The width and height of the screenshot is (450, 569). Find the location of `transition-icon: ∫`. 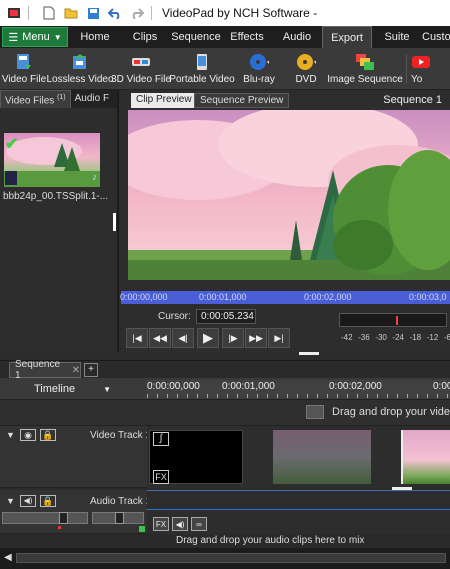

transition-icon: ∫ is located at coordinates (161, 439).